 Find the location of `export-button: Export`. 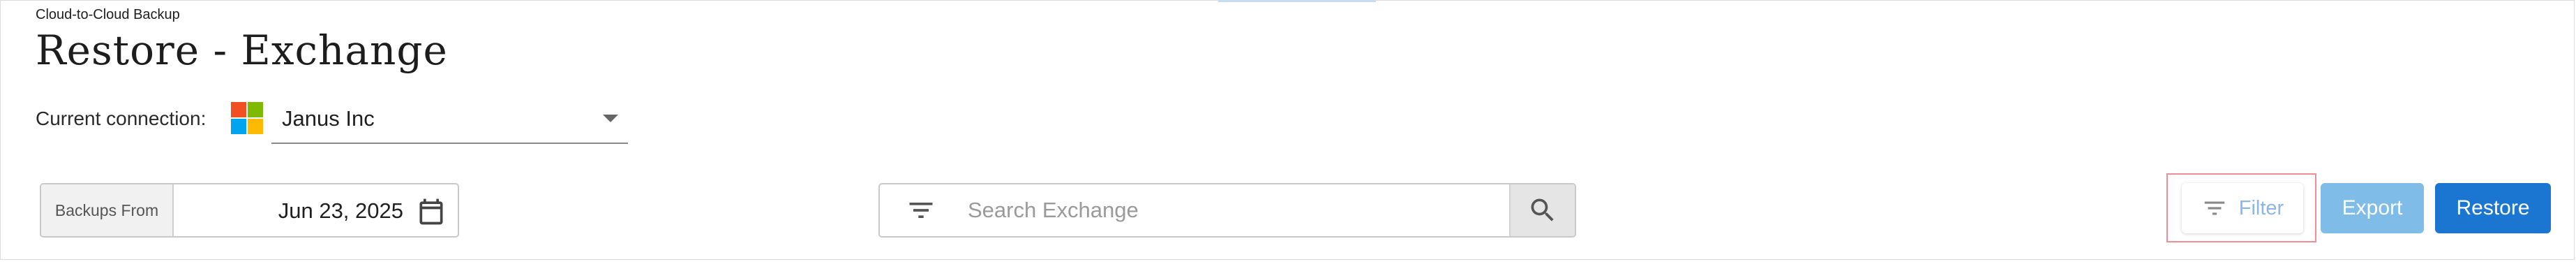

export-button: Export is located at coordinates (2372, 208).